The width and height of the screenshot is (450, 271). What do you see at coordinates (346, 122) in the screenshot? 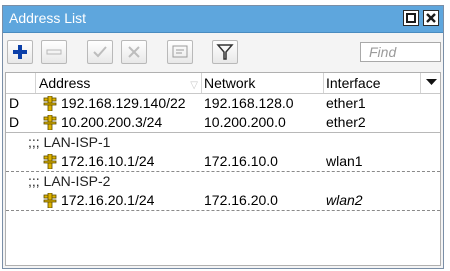
I see `interface-cell: ether2` at bounding box center [346, 122].